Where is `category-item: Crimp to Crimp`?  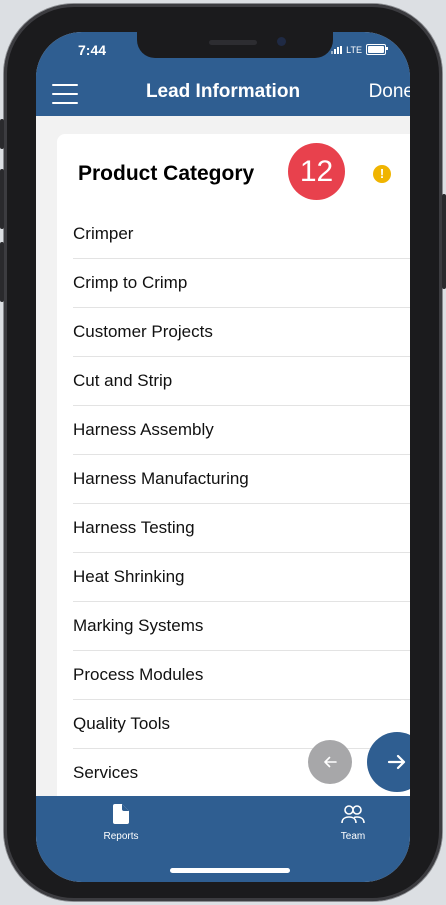 category-item: Crimp to Crimp is located at coordinates (241, 283).